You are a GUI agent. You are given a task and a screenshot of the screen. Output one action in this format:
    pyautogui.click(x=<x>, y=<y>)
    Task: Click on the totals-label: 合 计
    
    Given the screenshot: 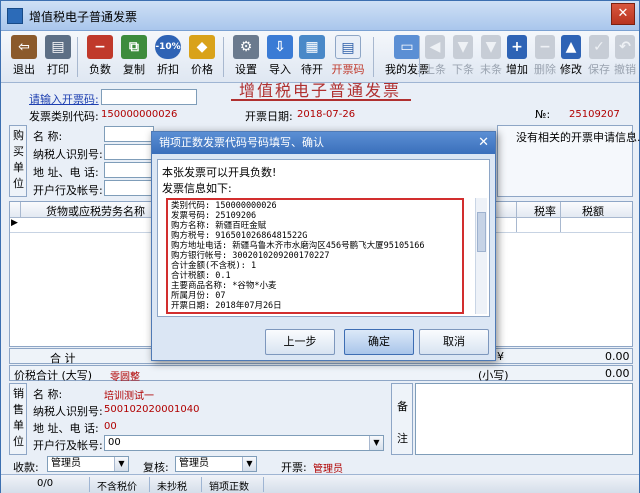 What is the action you would take?
    pyautogui.click(x=63, y=358)
    